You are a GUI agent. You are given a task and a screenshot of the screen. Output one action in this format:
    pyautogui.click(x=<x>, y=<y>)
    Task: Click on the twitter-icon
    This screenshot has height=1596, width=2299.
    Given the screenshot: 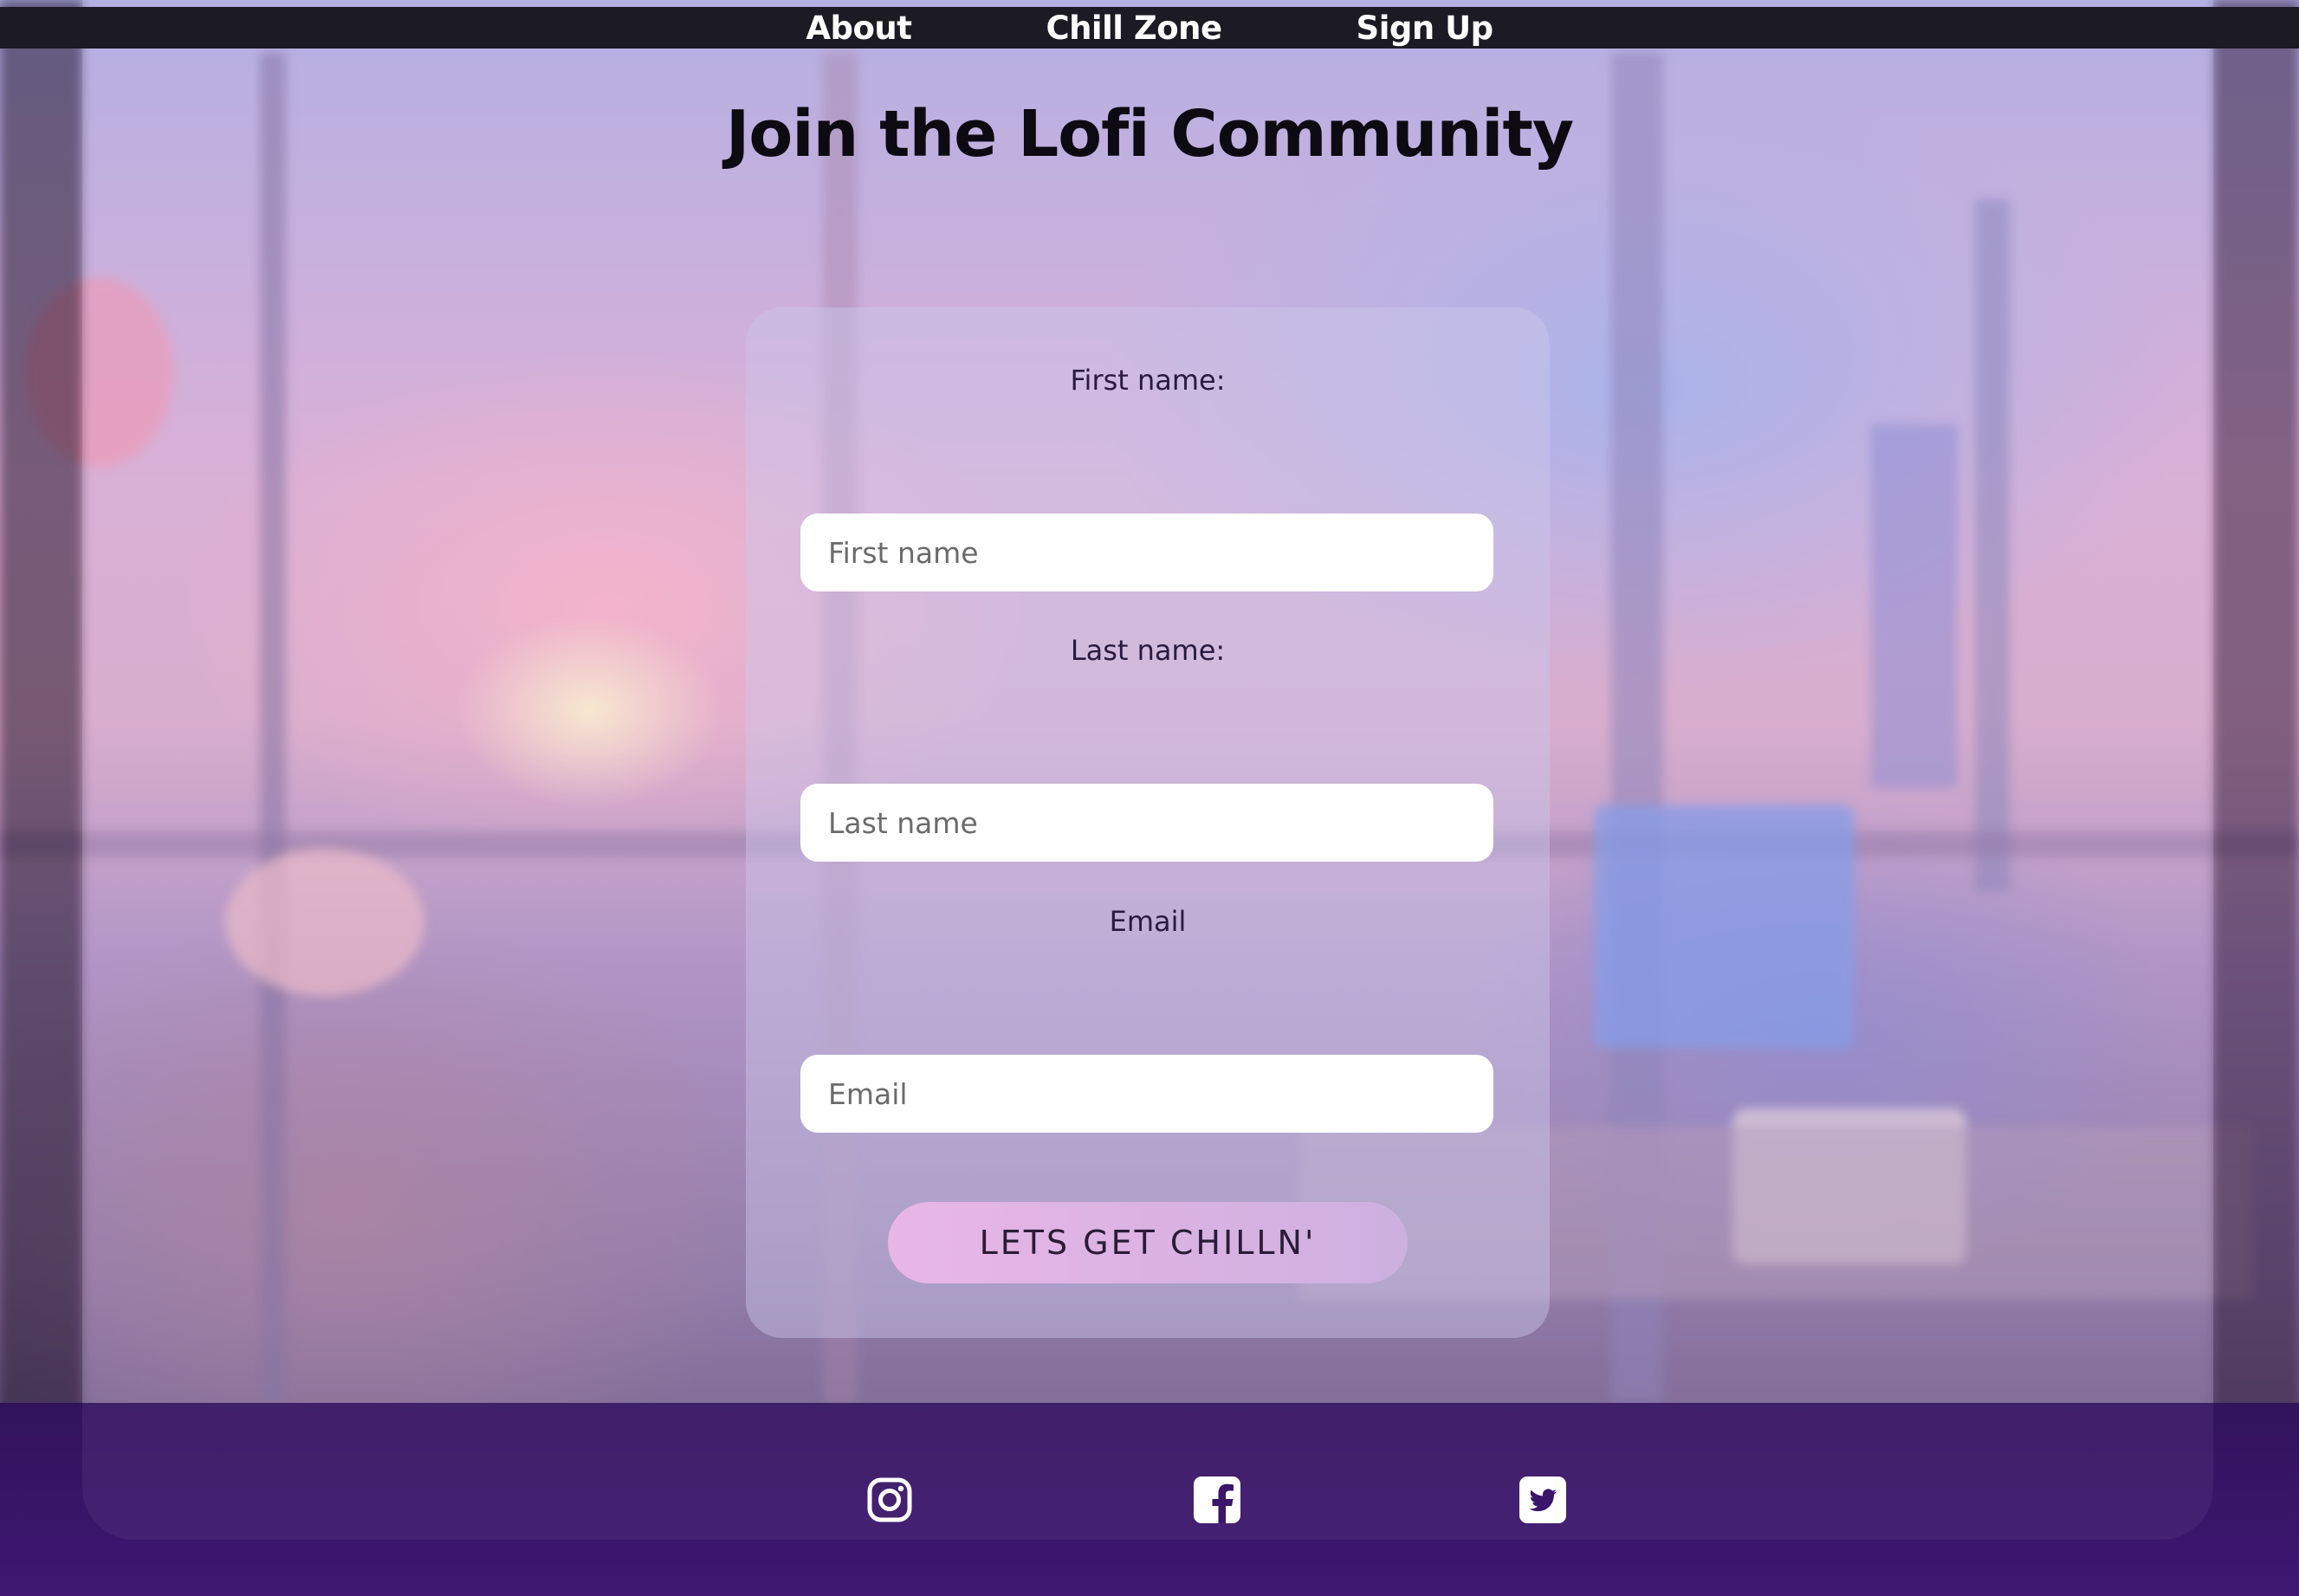 What is the action you would take?
    pyautogui.click(x=1543, y=1500)
    